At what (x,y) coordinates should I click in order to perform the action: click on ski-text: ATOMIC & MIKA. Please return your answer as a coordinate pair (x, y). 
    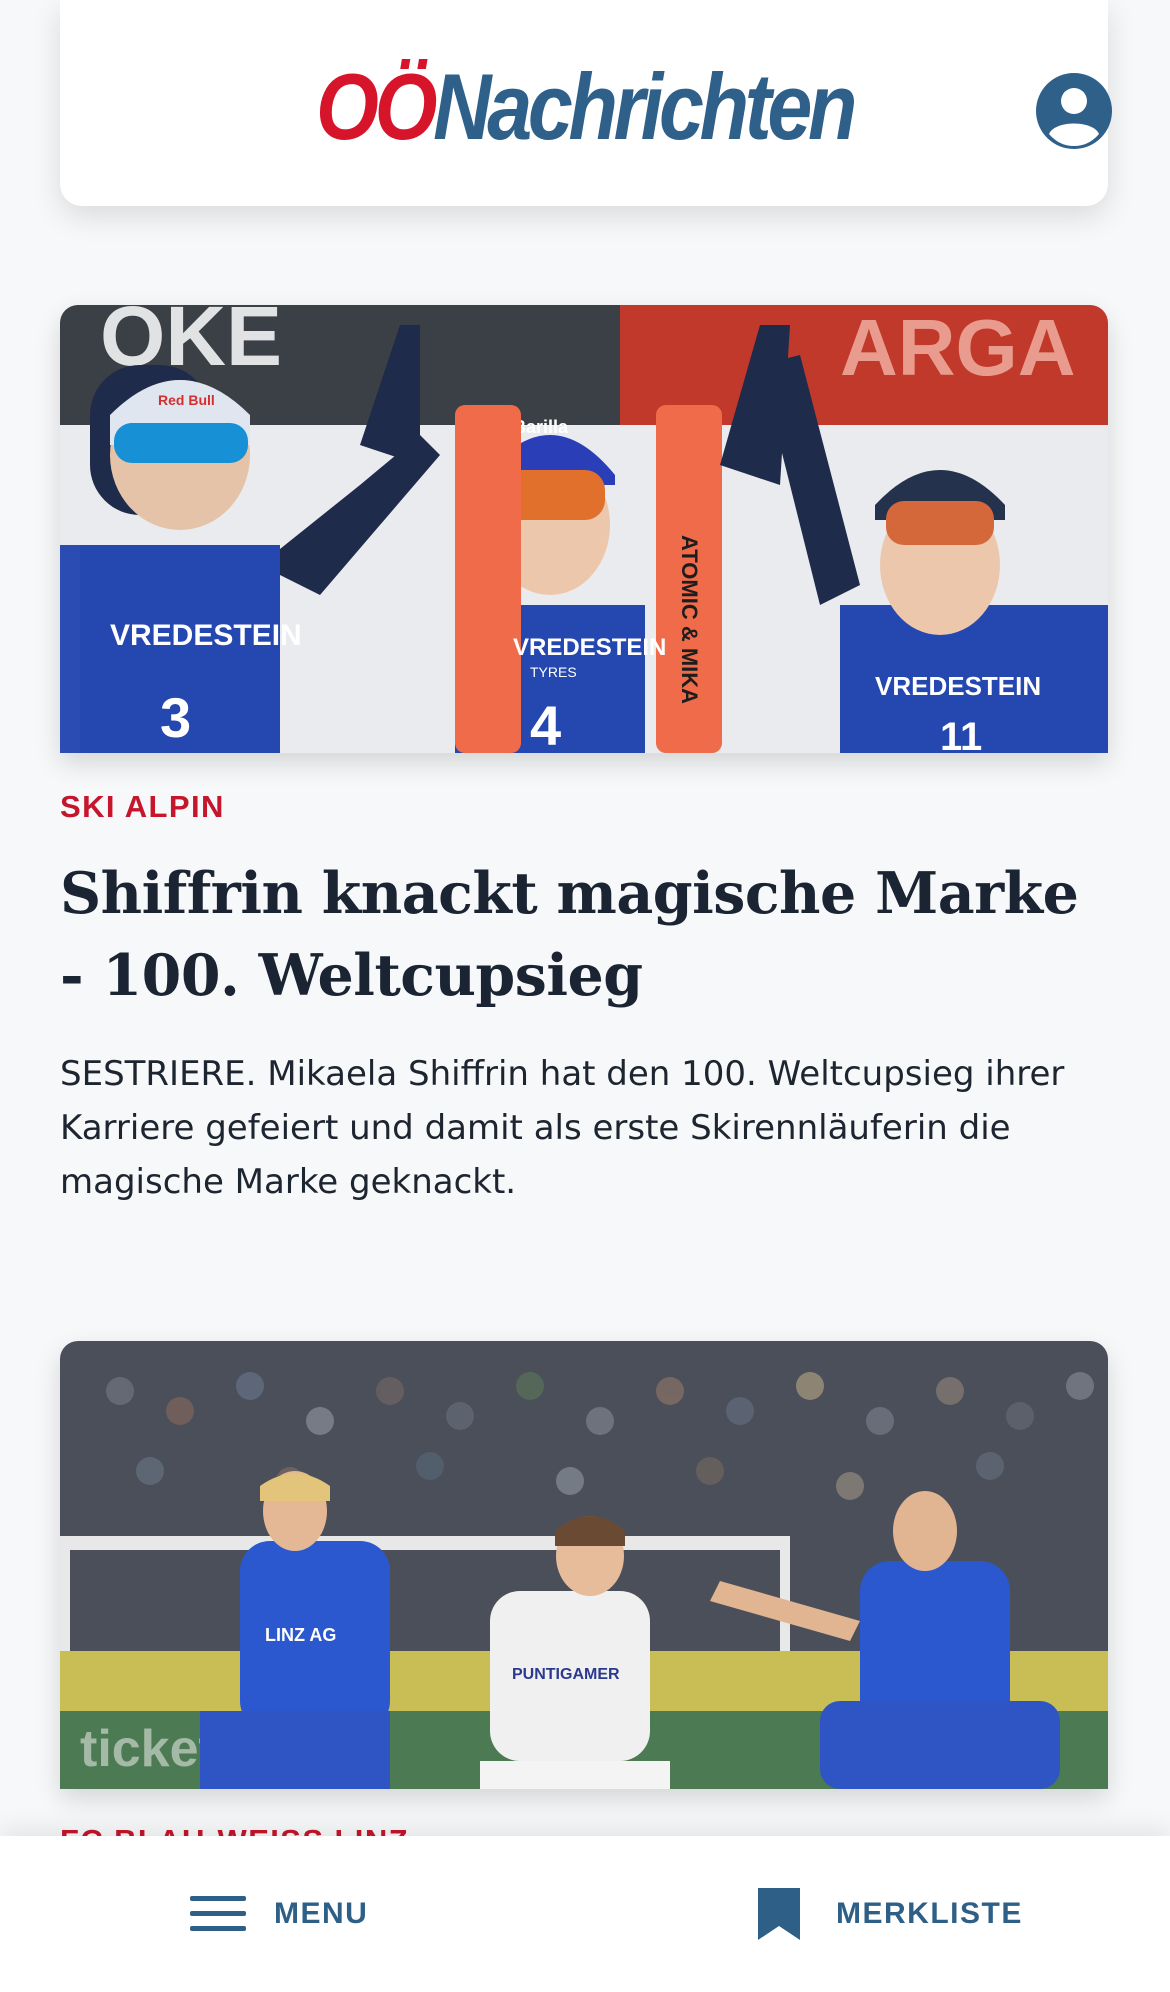
    Looking at the image, I should click on (689, 619).